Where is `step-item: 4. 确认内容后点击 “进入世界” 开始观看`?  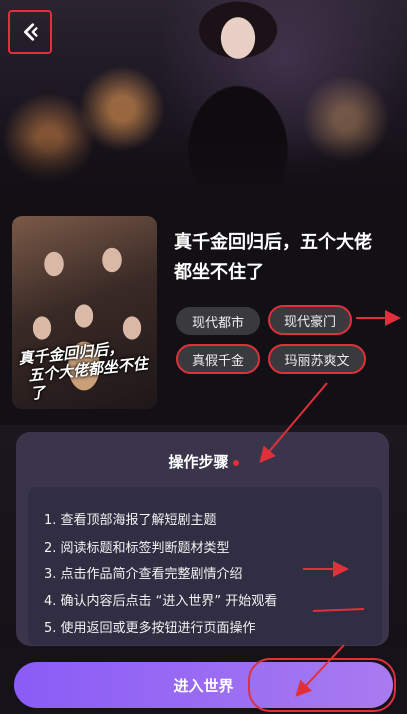 step-item: 4. 确认内容后点击 “进入世界” 开始观看 is located at coordinates (161, 601).